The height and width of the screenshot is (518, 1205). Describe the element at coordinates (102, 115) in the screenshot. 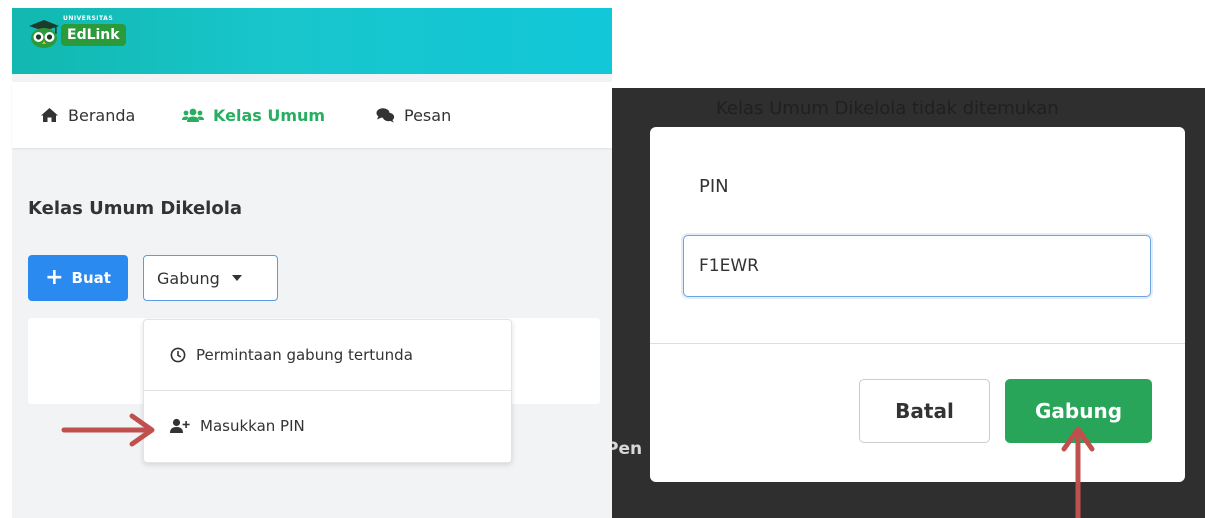

I see `nav-label-beranda: Beranda` at that location.